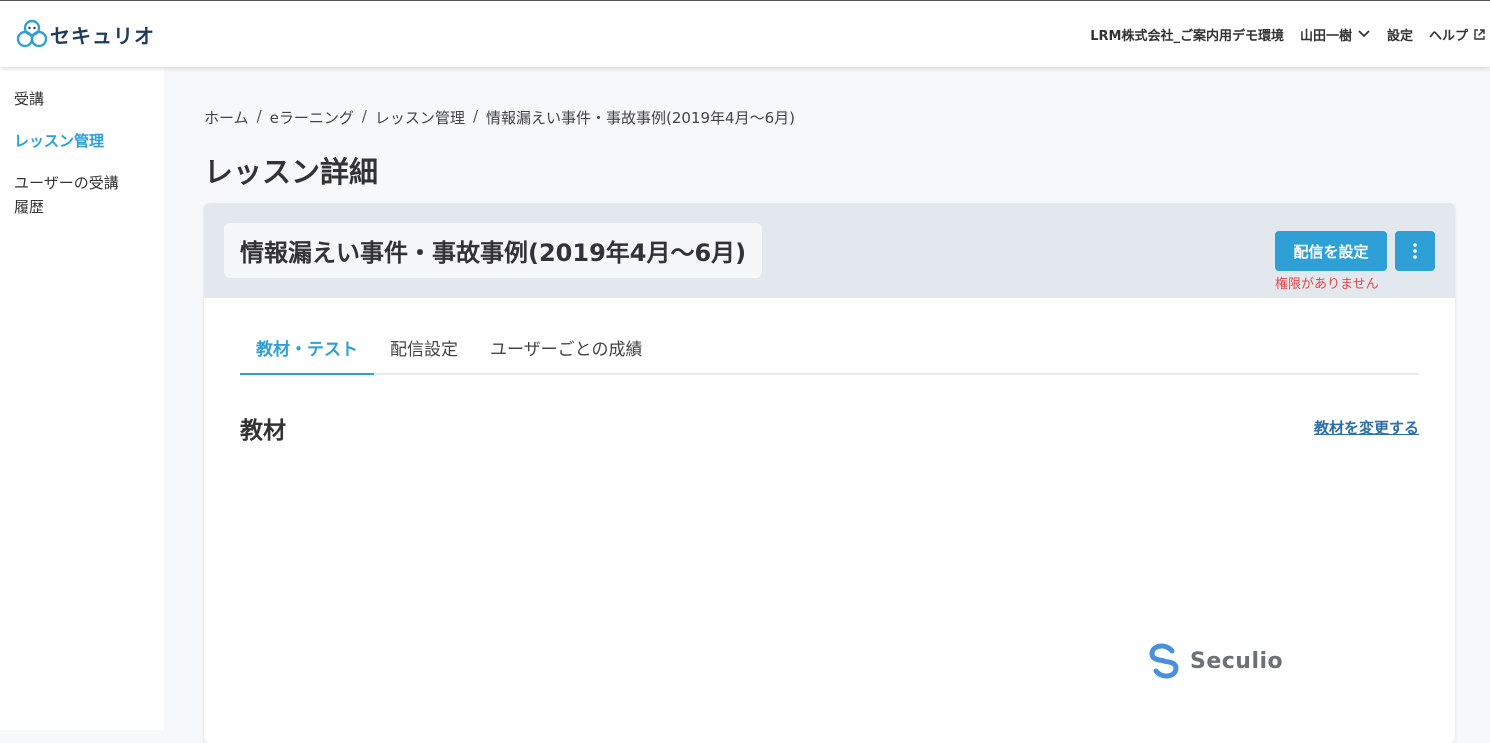  Describe the element at coordinates (32, 33) in the screenshot. I see `cloud-mascot-icon` at that location.